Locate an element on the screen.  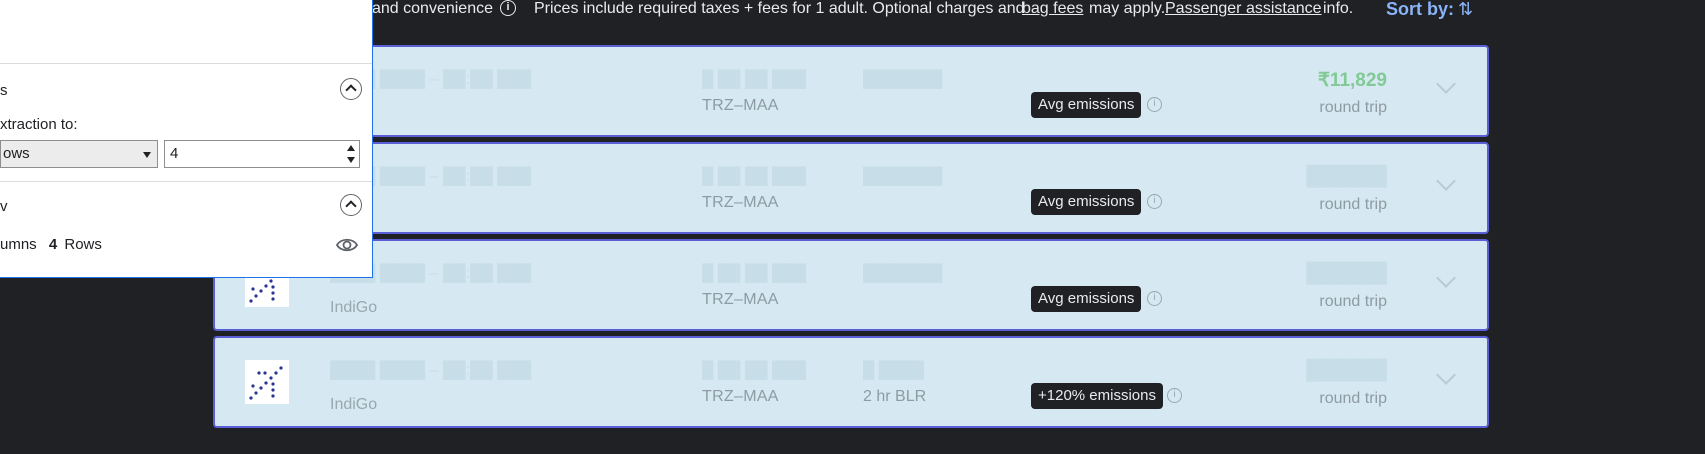
dropdown-arrow-icon is located at coordinates (147, 155).